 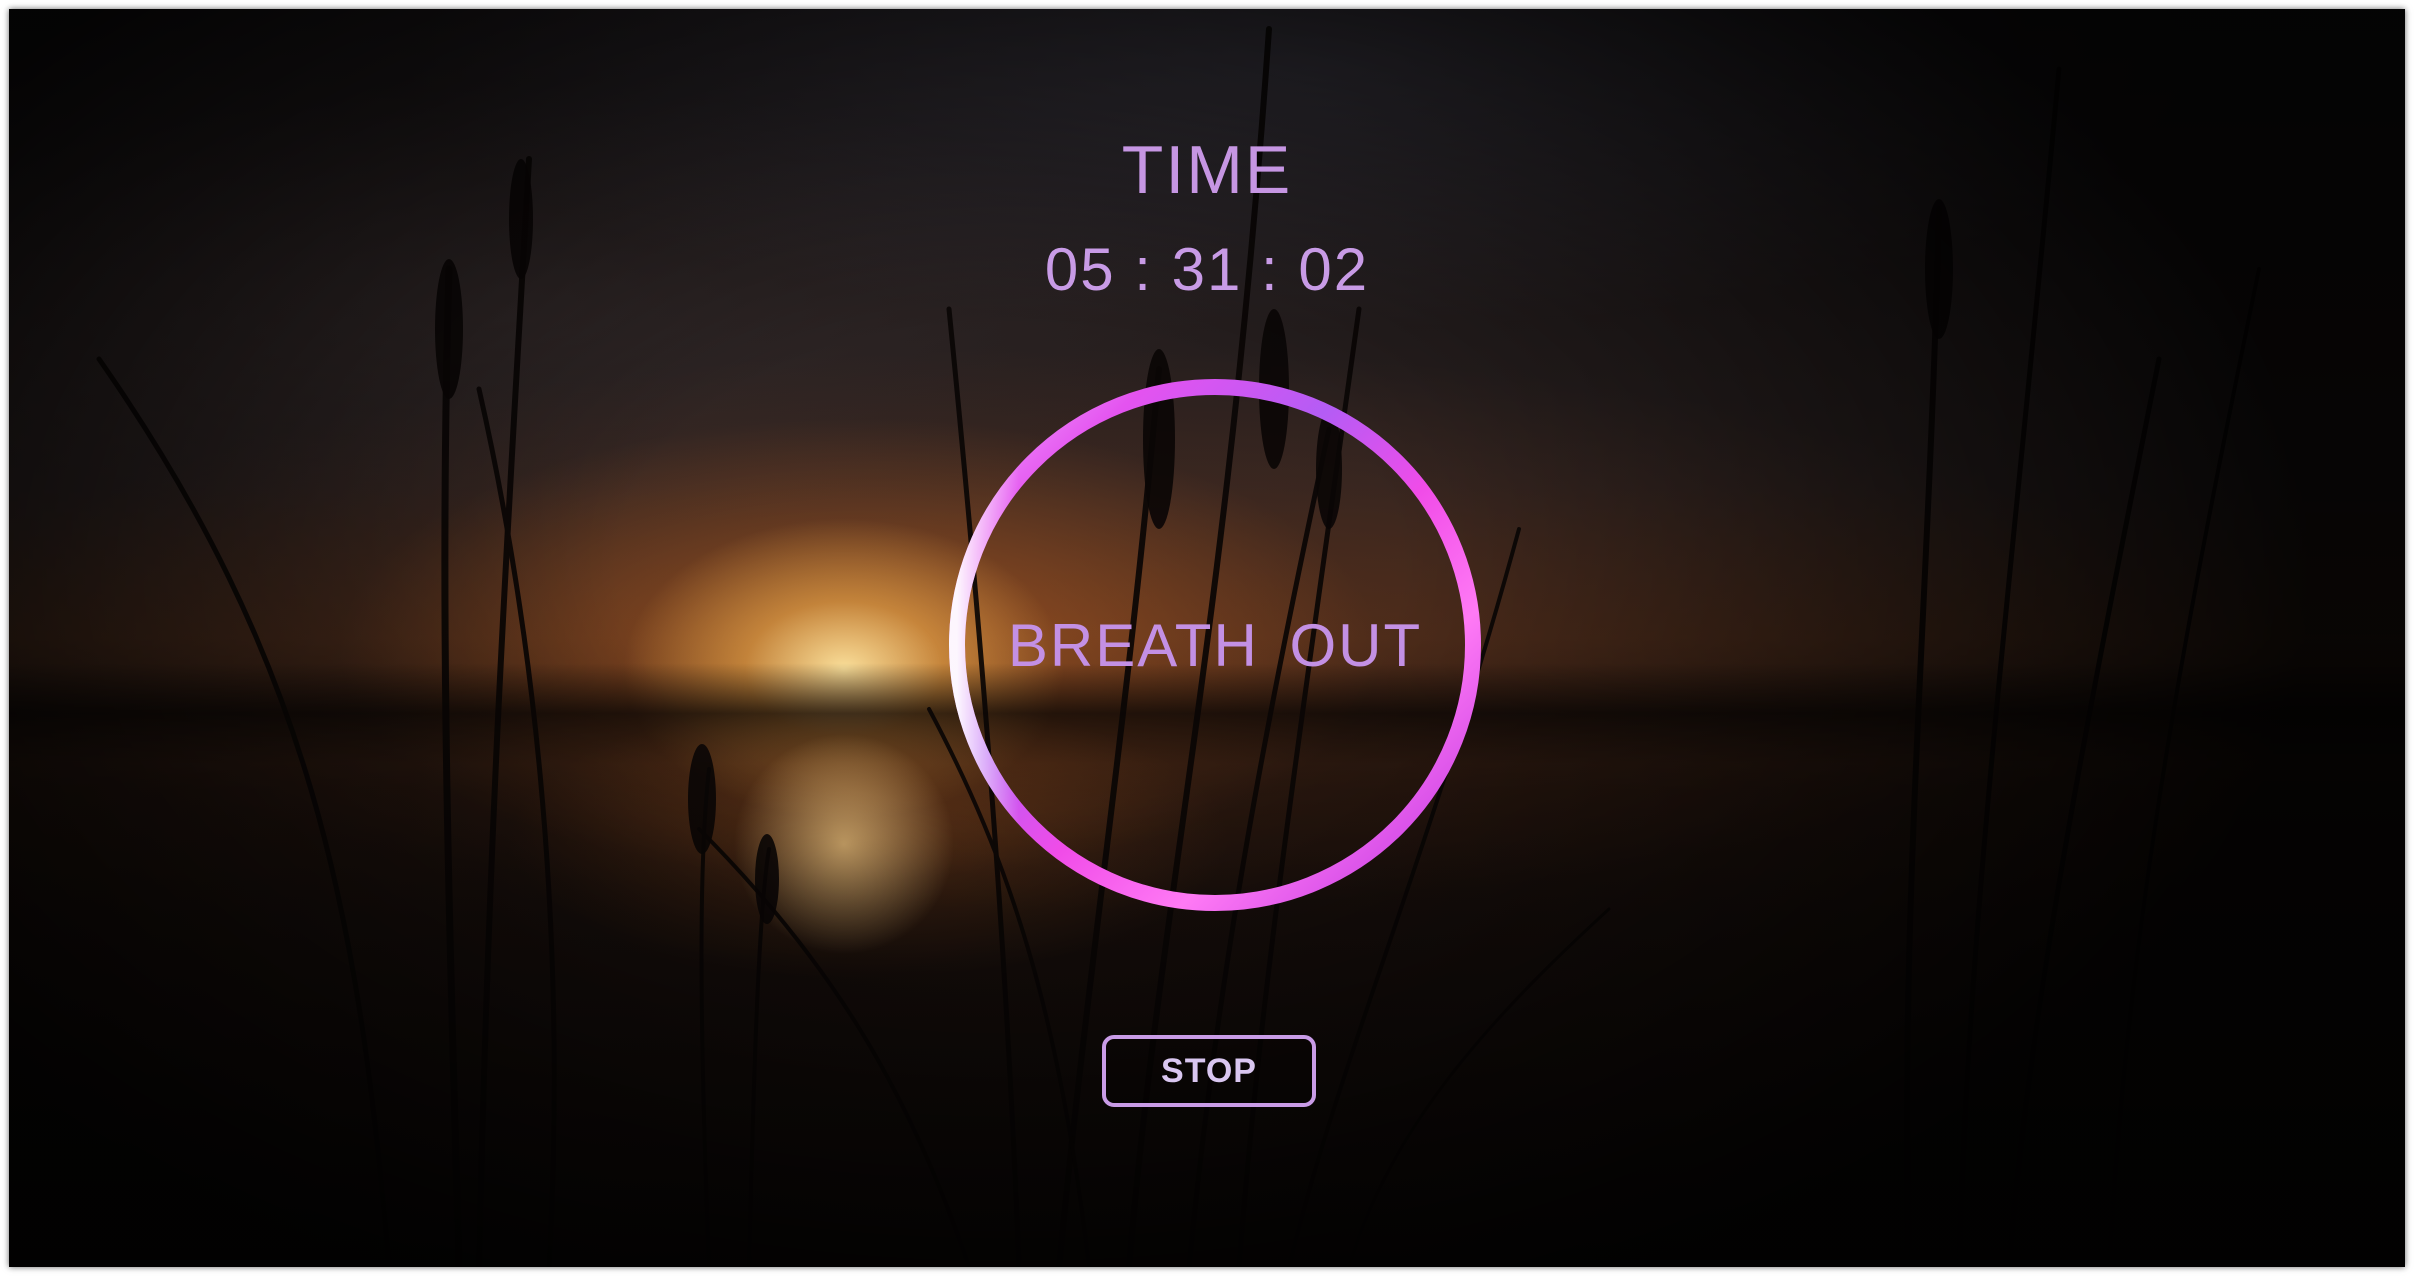 What do you see at coordinates (1207, 269) in the screenshot?
I see `timer-value: 05 : 31 : 02` at bounding box center [1207, 269].